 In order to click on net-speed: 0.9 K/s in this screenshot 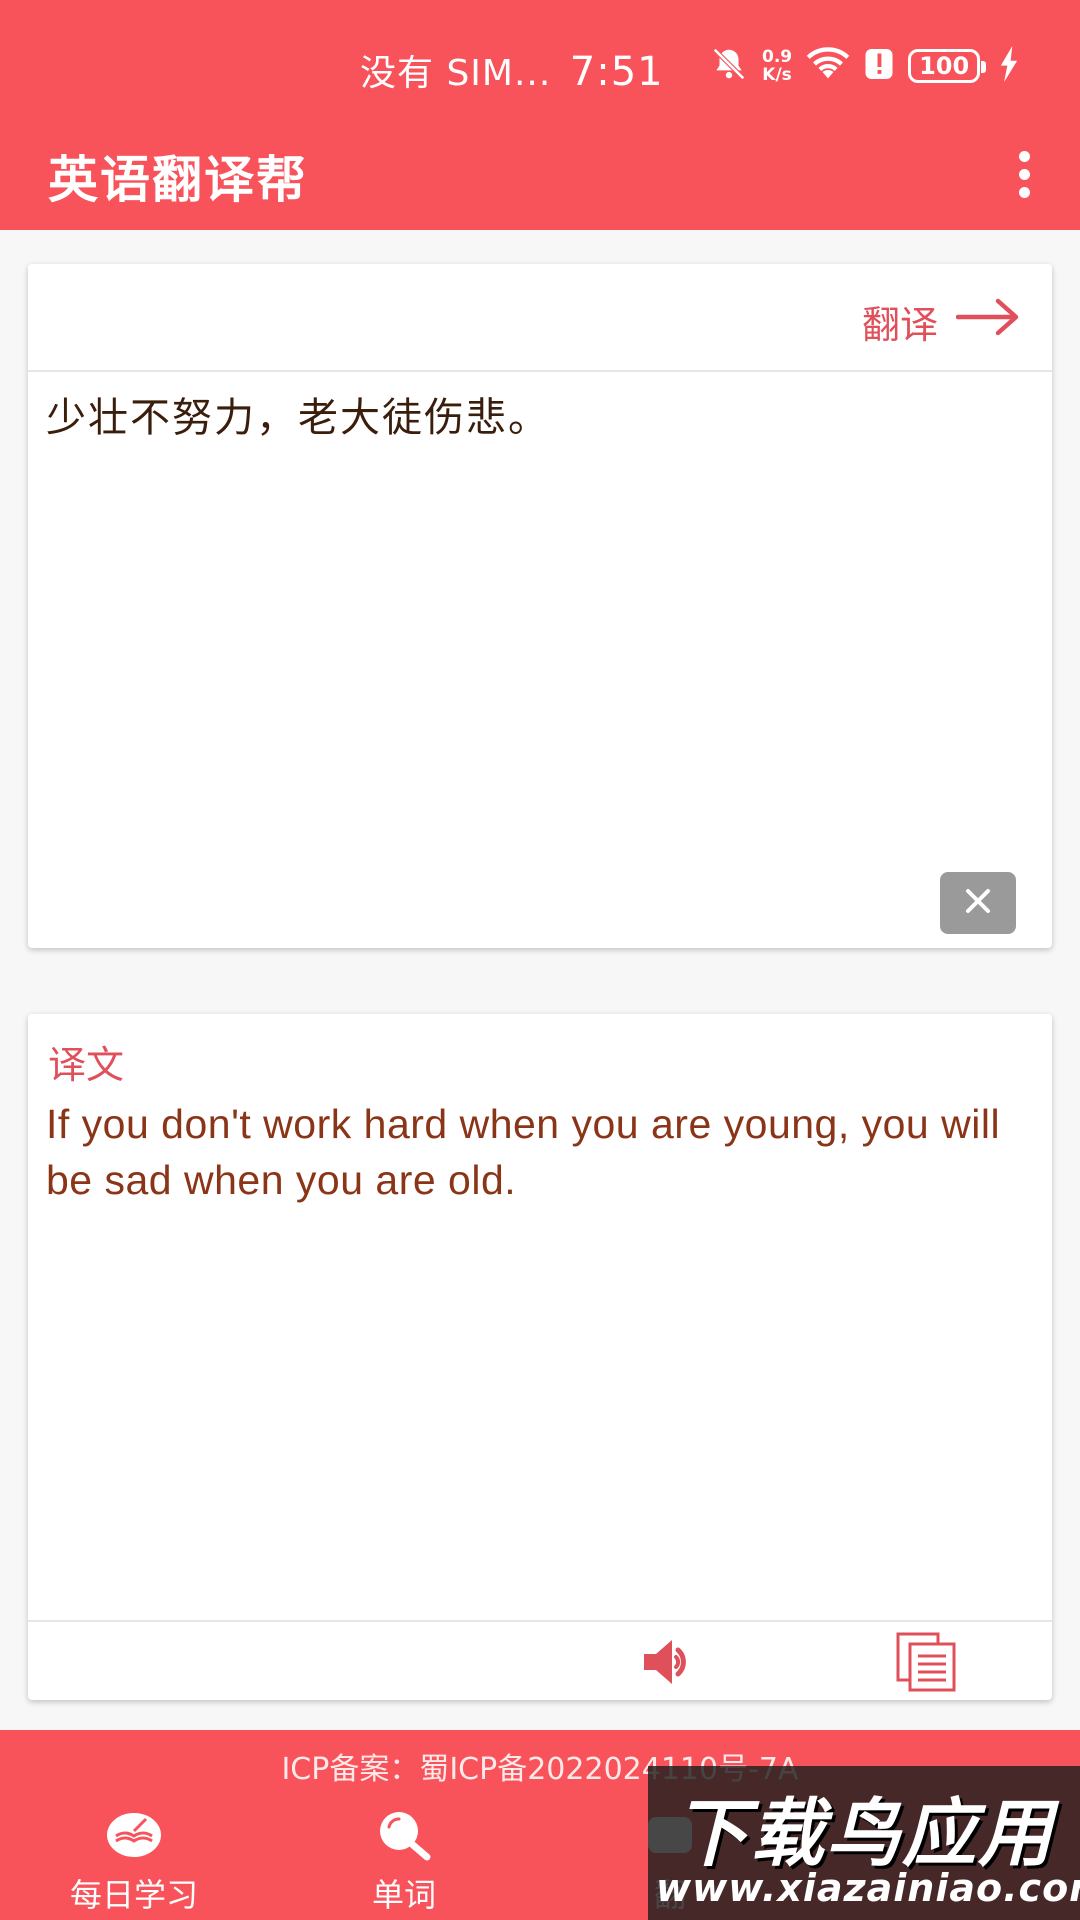, I will do `click(777, 66)`.